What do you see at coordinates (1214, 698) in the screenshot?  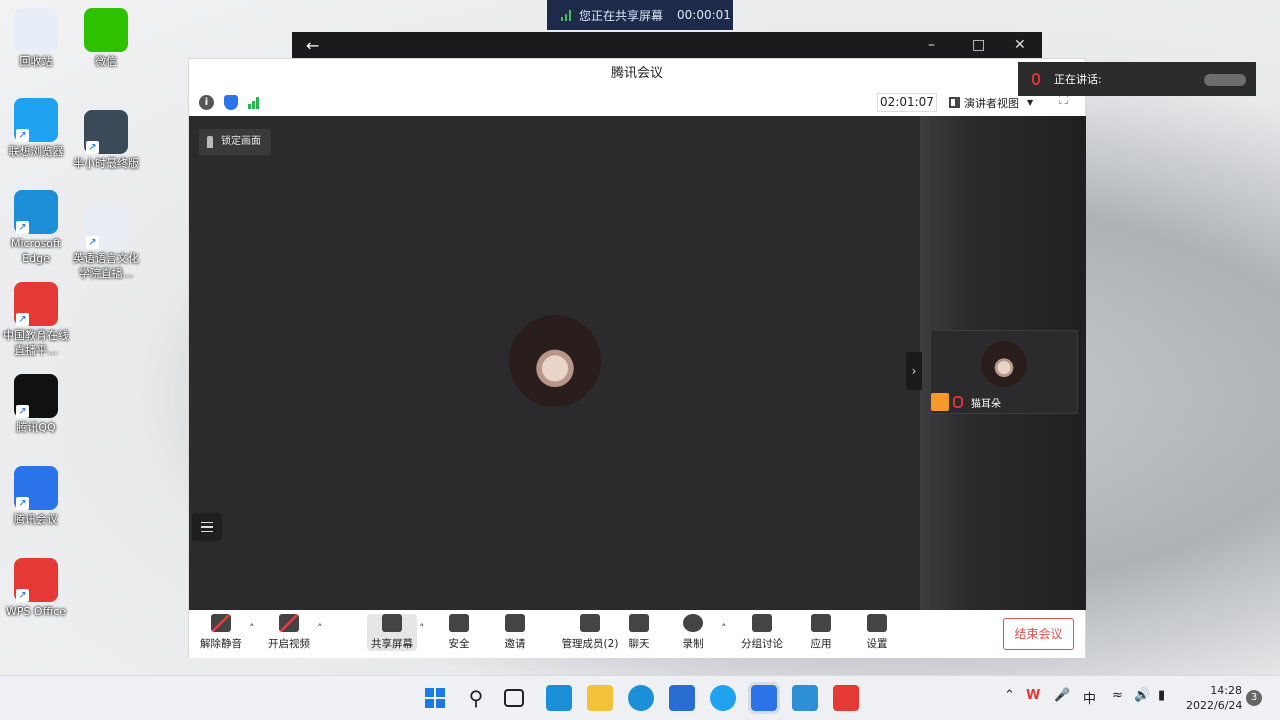 I see `system-clock: 14:28 2022/6/24` at bounding box center [1214, 698].